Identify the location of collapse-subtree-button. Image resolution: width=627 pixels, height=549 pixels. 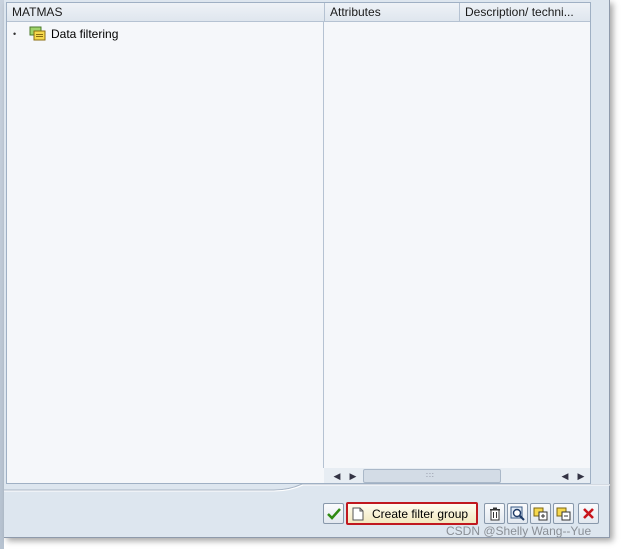
(563, 513).